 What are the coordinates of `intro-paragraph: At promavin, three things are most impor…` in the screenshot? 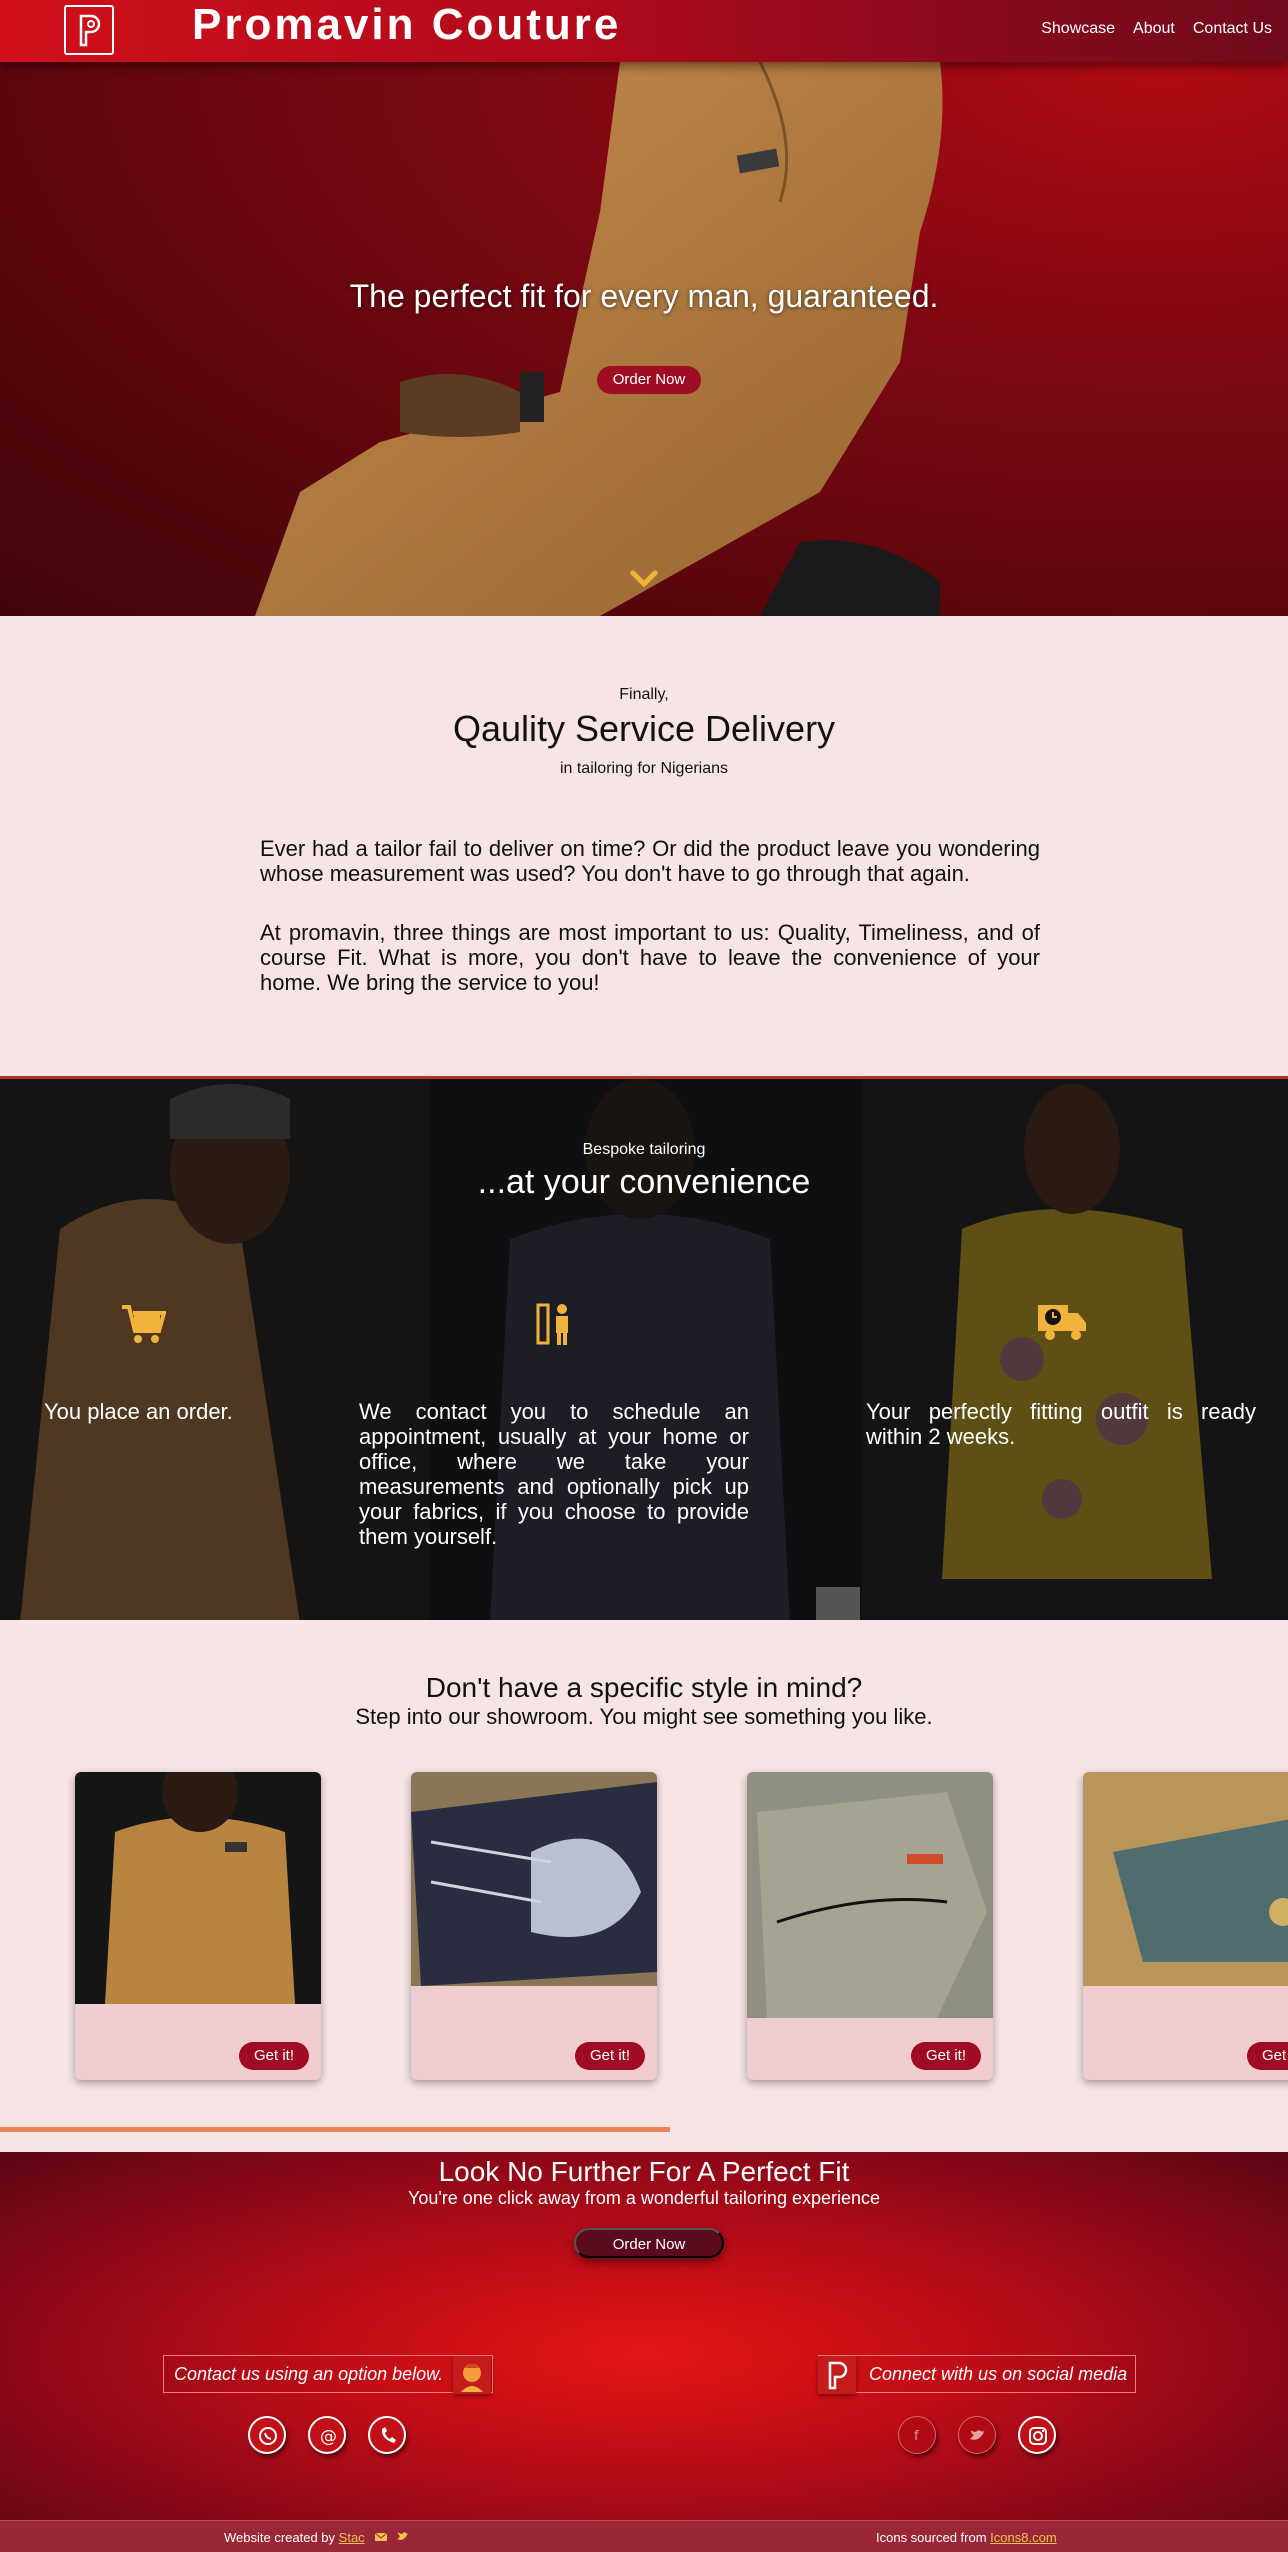 It's located at (650, 957).